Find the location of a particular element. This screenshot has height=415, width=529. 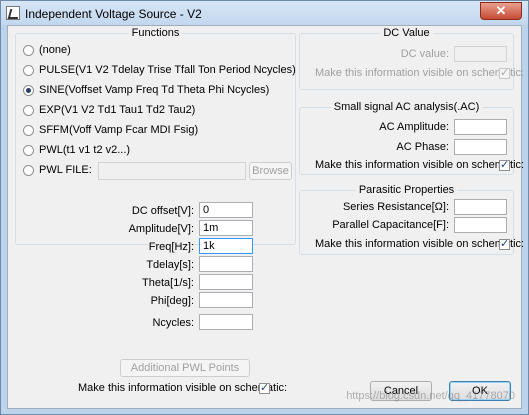

theta-input is located at coordinates (226, 282).